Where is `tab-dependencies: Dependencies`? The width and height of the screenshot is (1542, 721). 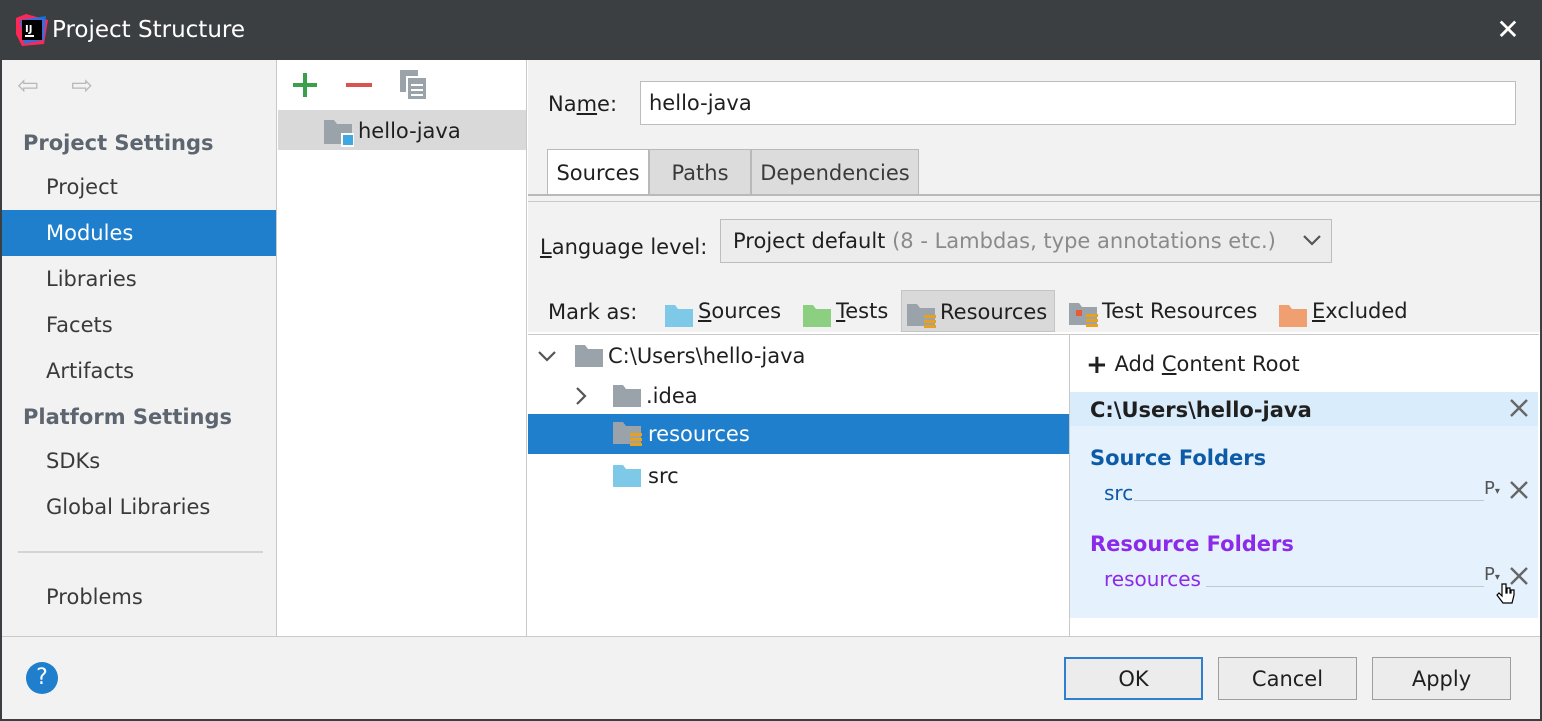
tab-dependencies: Dependencies is located at coordinates (835, 172).